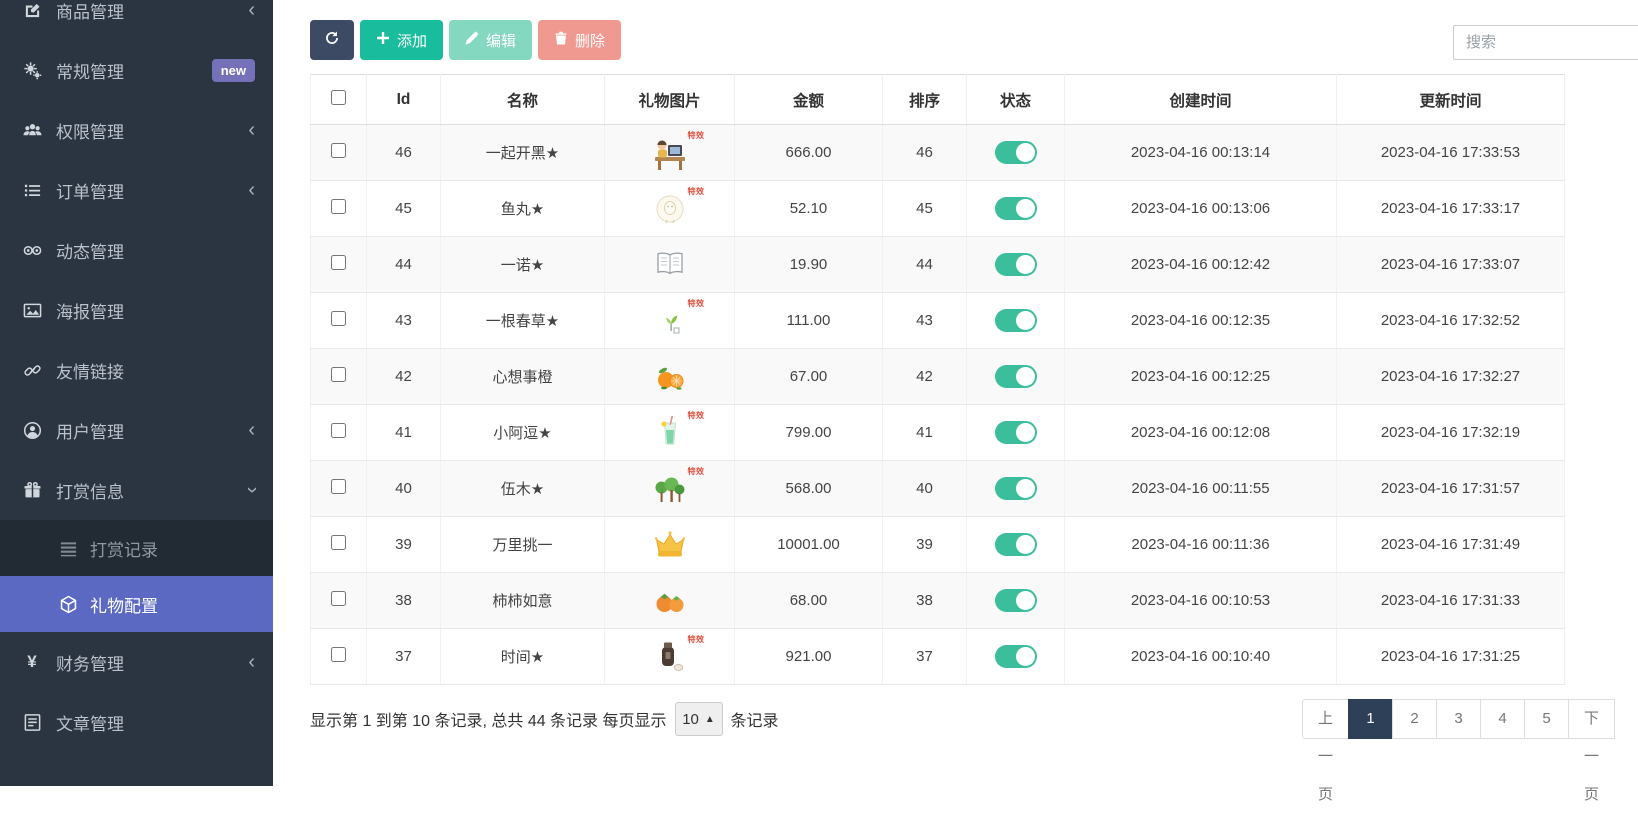  I want to click on sidebar-item-label: 商品管理, so click(90, 12).